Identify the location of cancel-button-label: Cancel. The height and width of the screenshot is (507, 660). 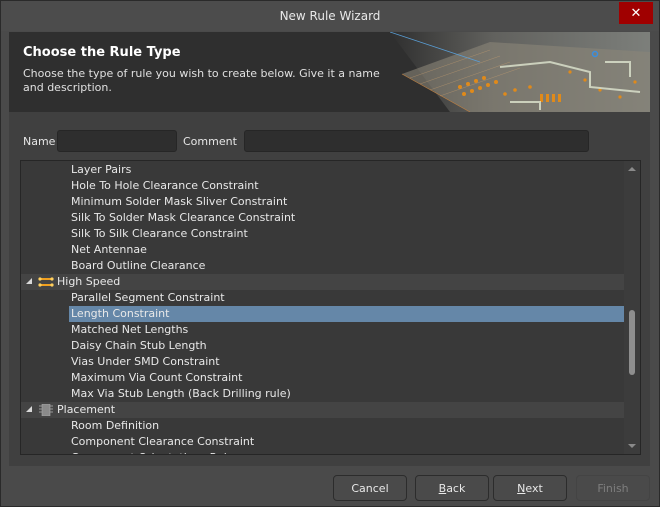
(370, 488).